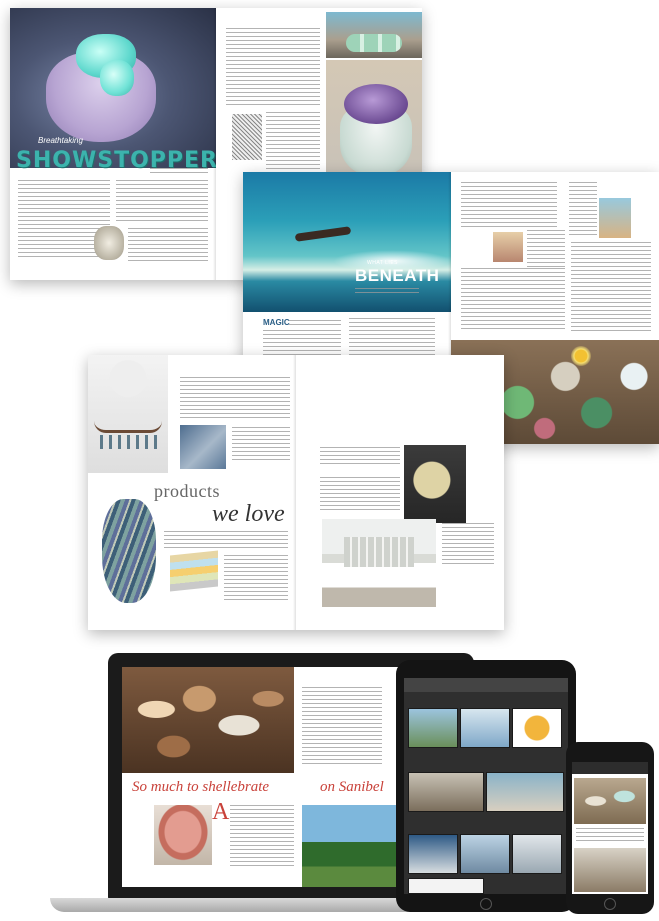  What do you see at coordinates (323, 234) in the screenshot?
I see `swimmer-figure` at bounding box center [323, 234].